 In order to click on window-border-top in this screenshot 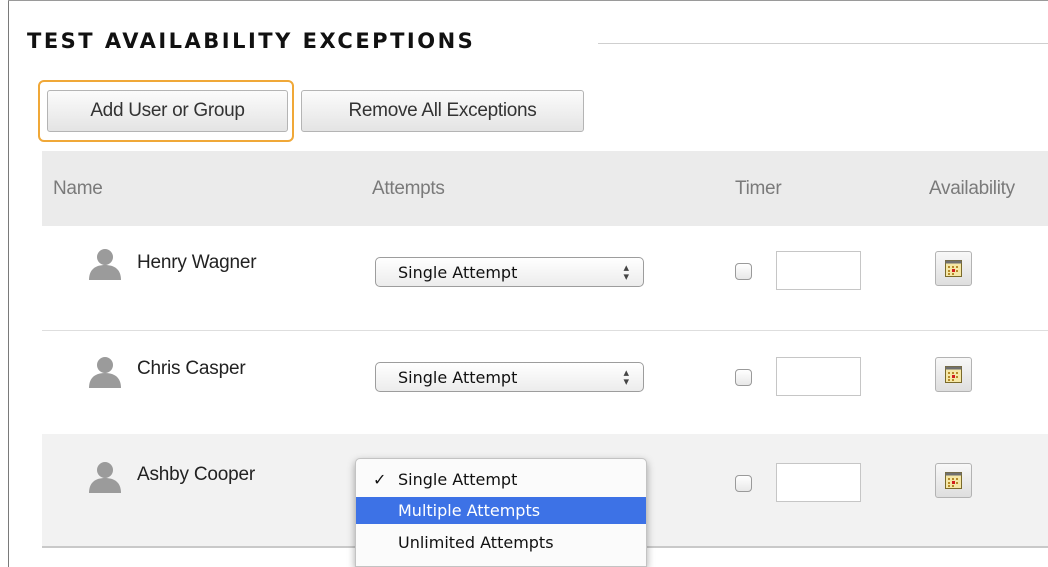, I will do `click(528, 0)`.